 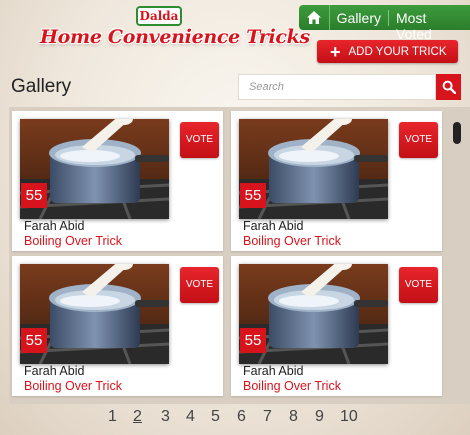 I want to click on search-icon, so click(x=449, y=87).